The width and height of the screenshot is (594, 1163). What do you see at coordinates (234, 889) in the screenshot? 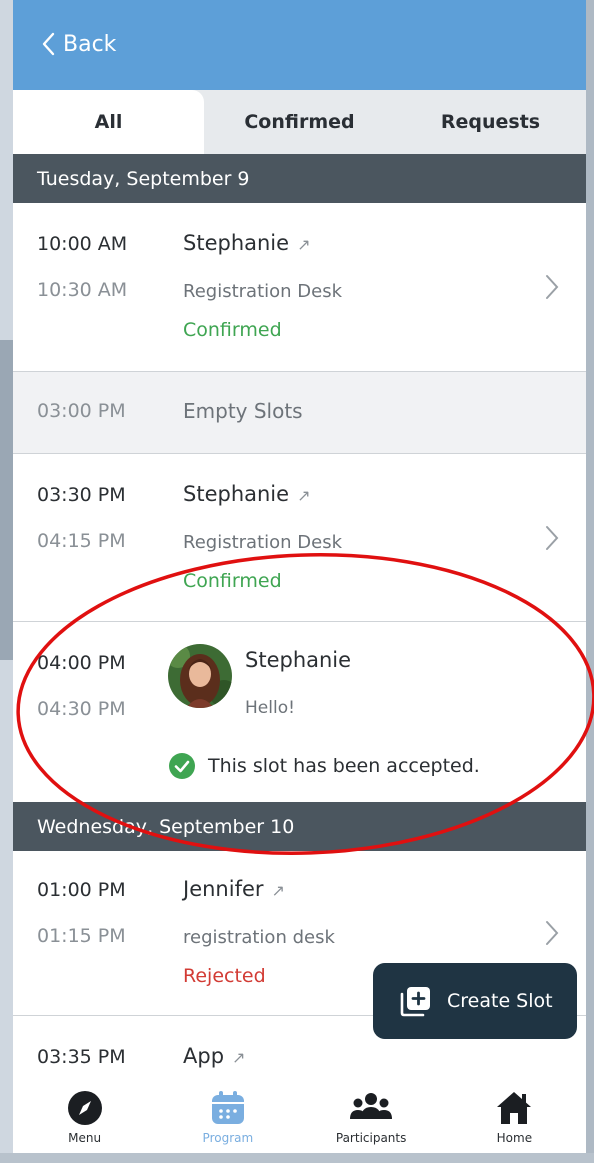
I see `slot-participant-name: Jennifer ↗` at bounding box center [234, 889].